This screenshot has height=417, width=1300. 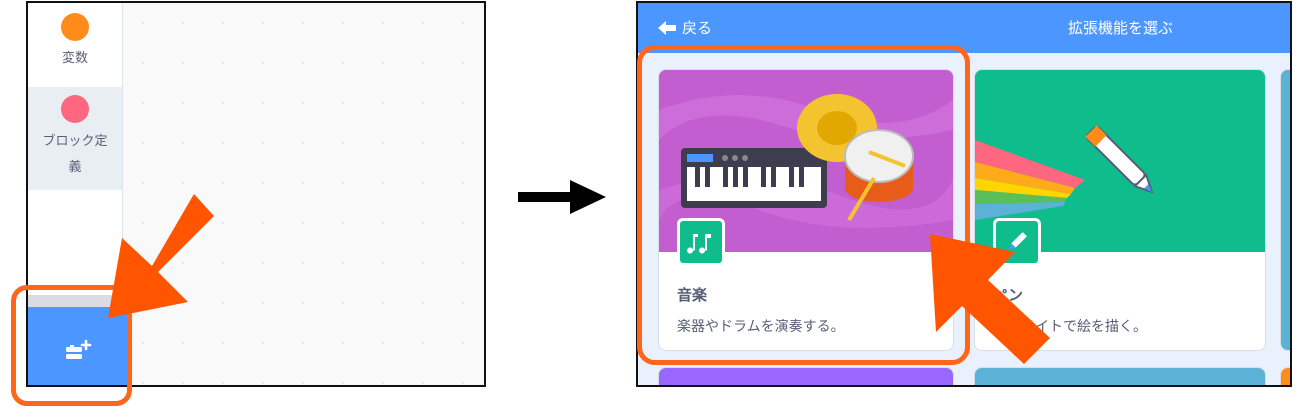 I want to click on category-my-blocks: ブロック定 義, so click(x=75, y=138).